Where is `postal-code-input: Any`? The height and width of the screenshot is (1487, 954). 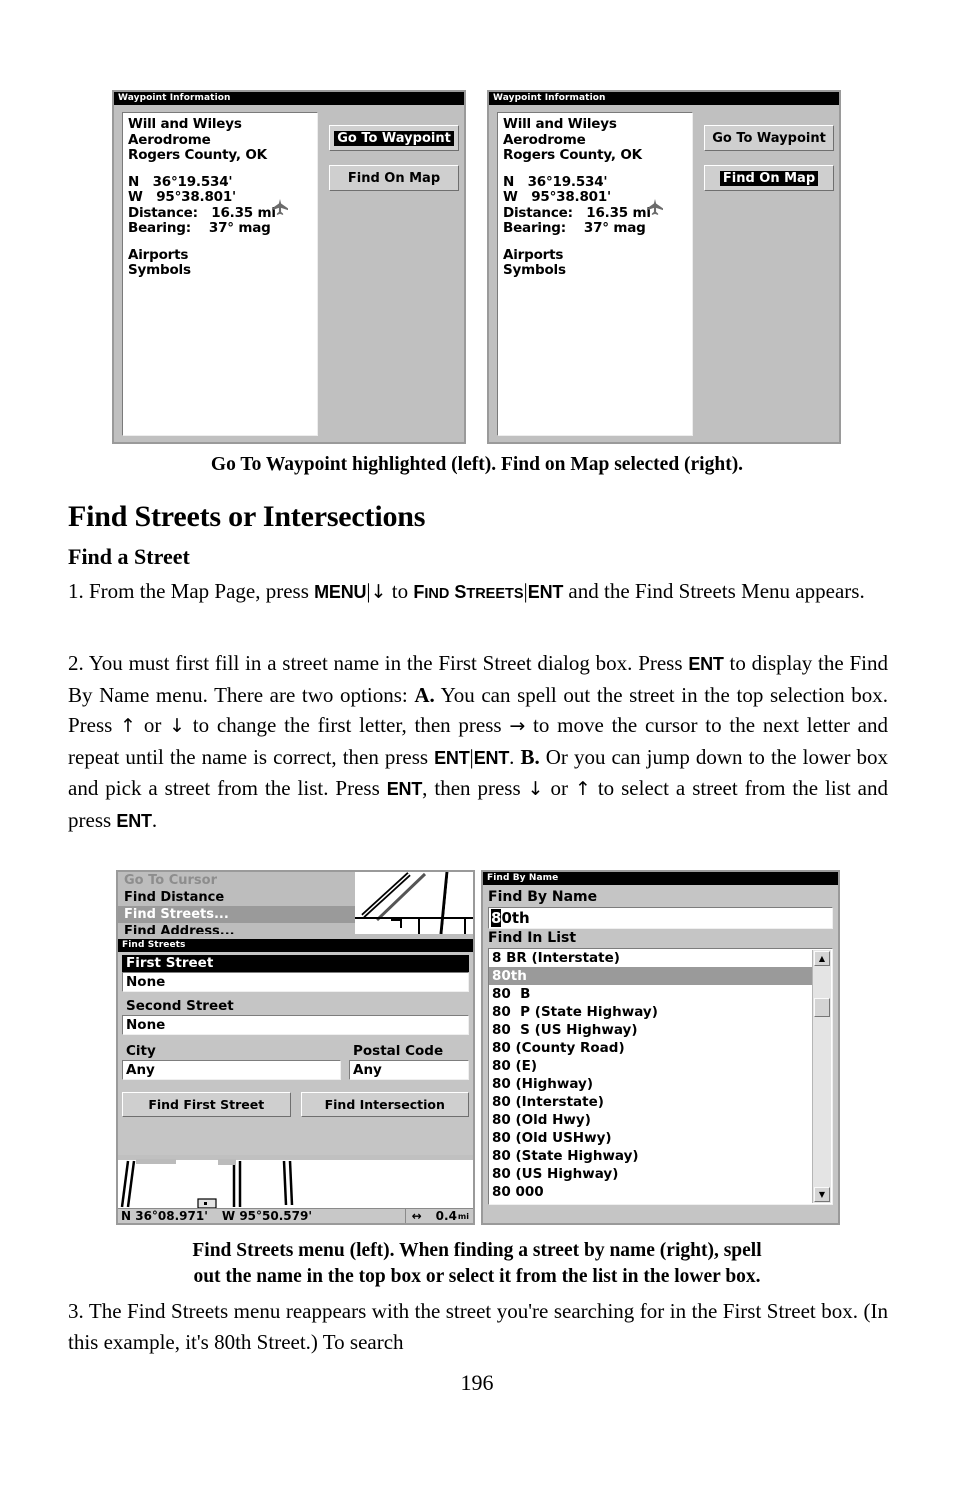
postal-code-input: Any is located at coordinates (409, 1070).